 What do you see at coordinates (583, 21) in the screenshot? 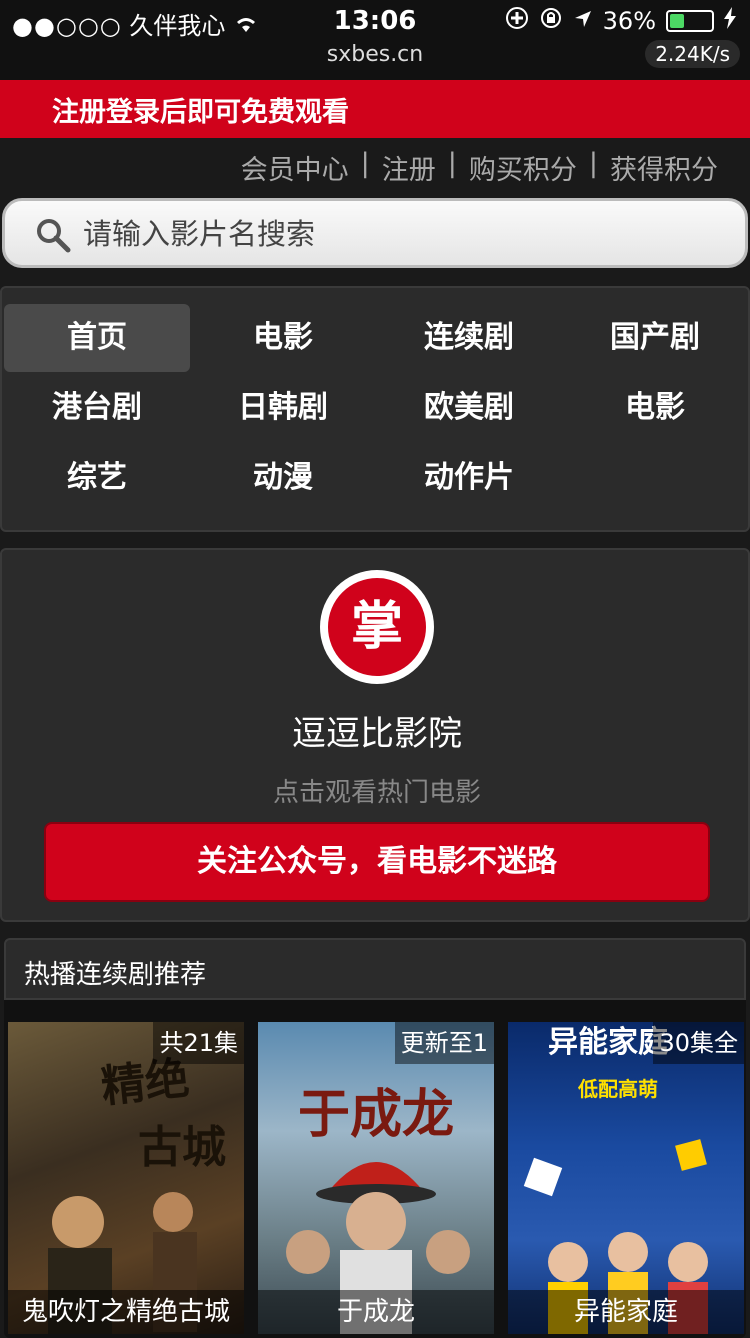
I see `location-icon` at bounding box center [583, 21].